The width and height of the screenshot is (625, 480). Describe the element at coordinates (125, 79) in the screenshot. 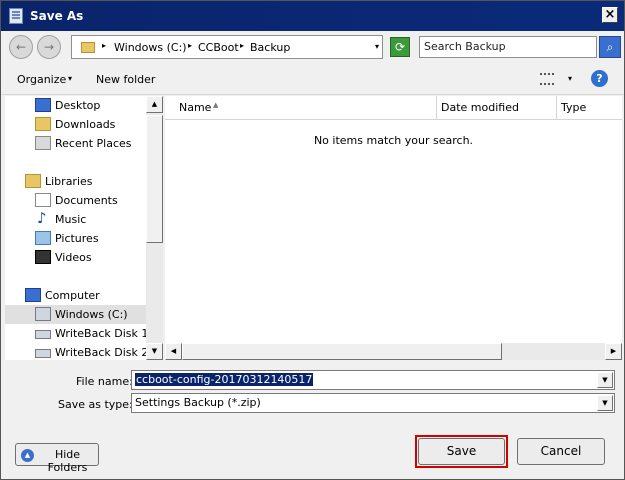

I see `new-folder-button: New folder` at that location.